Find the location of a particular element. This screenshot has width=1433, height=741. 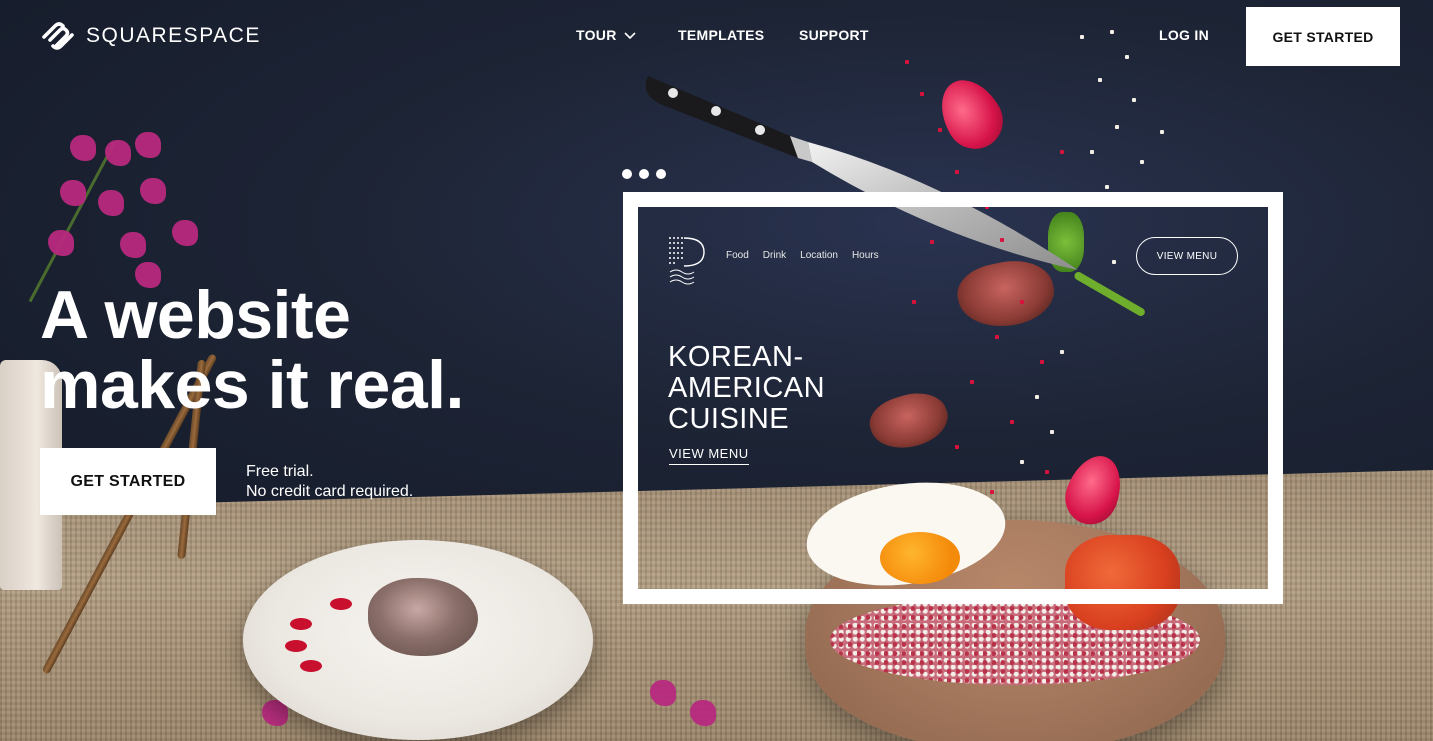

preview-nav-hours: Hours is located at coordinates (865, 255).